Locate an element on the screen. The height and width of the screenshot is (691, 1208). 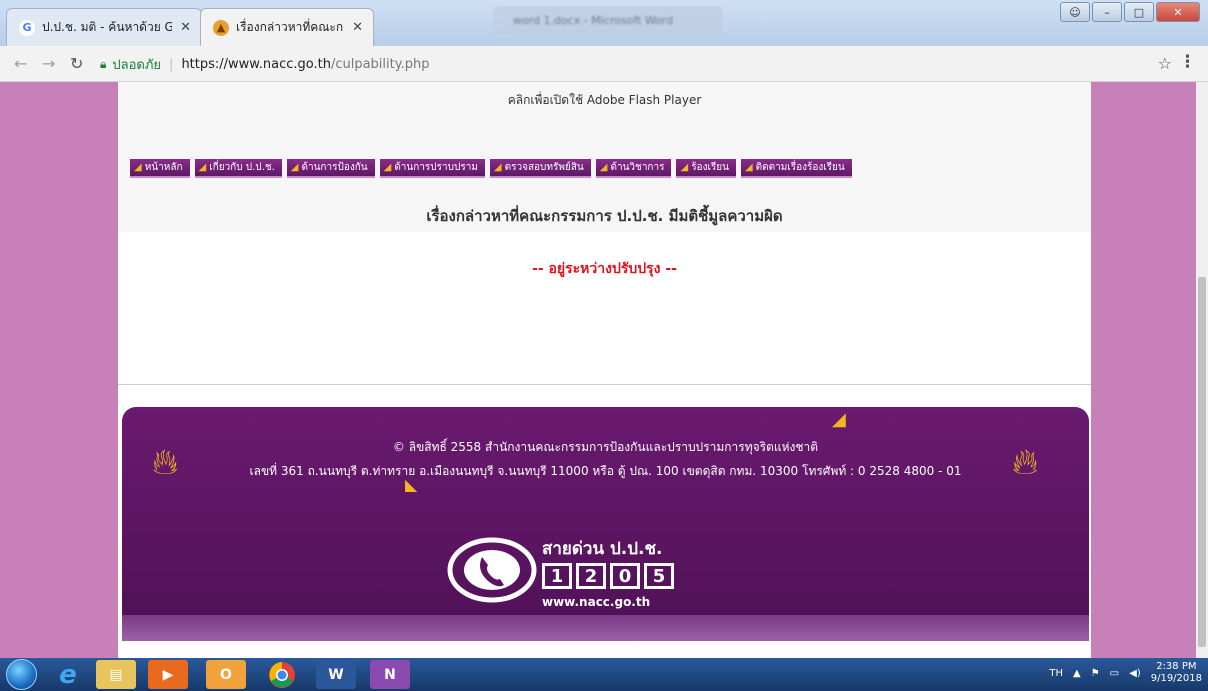
page-scrollbar is located at coordinates (1202, 370).